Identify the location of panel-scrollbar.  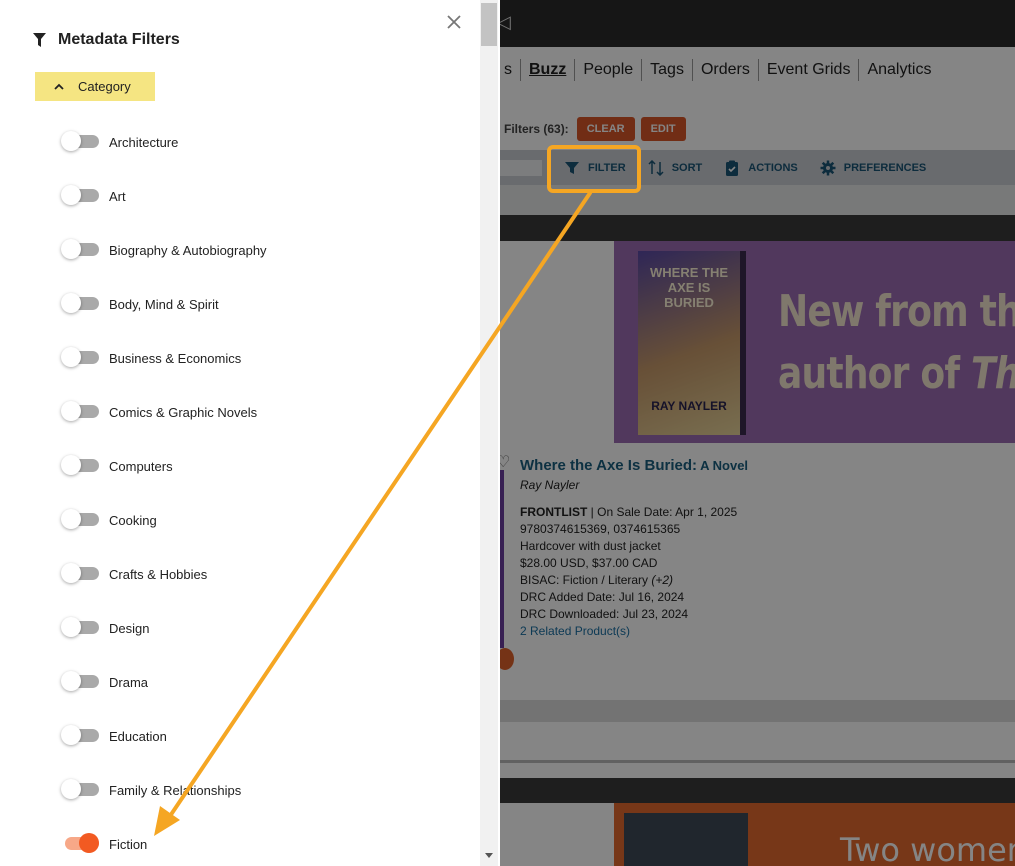
(489, 433).